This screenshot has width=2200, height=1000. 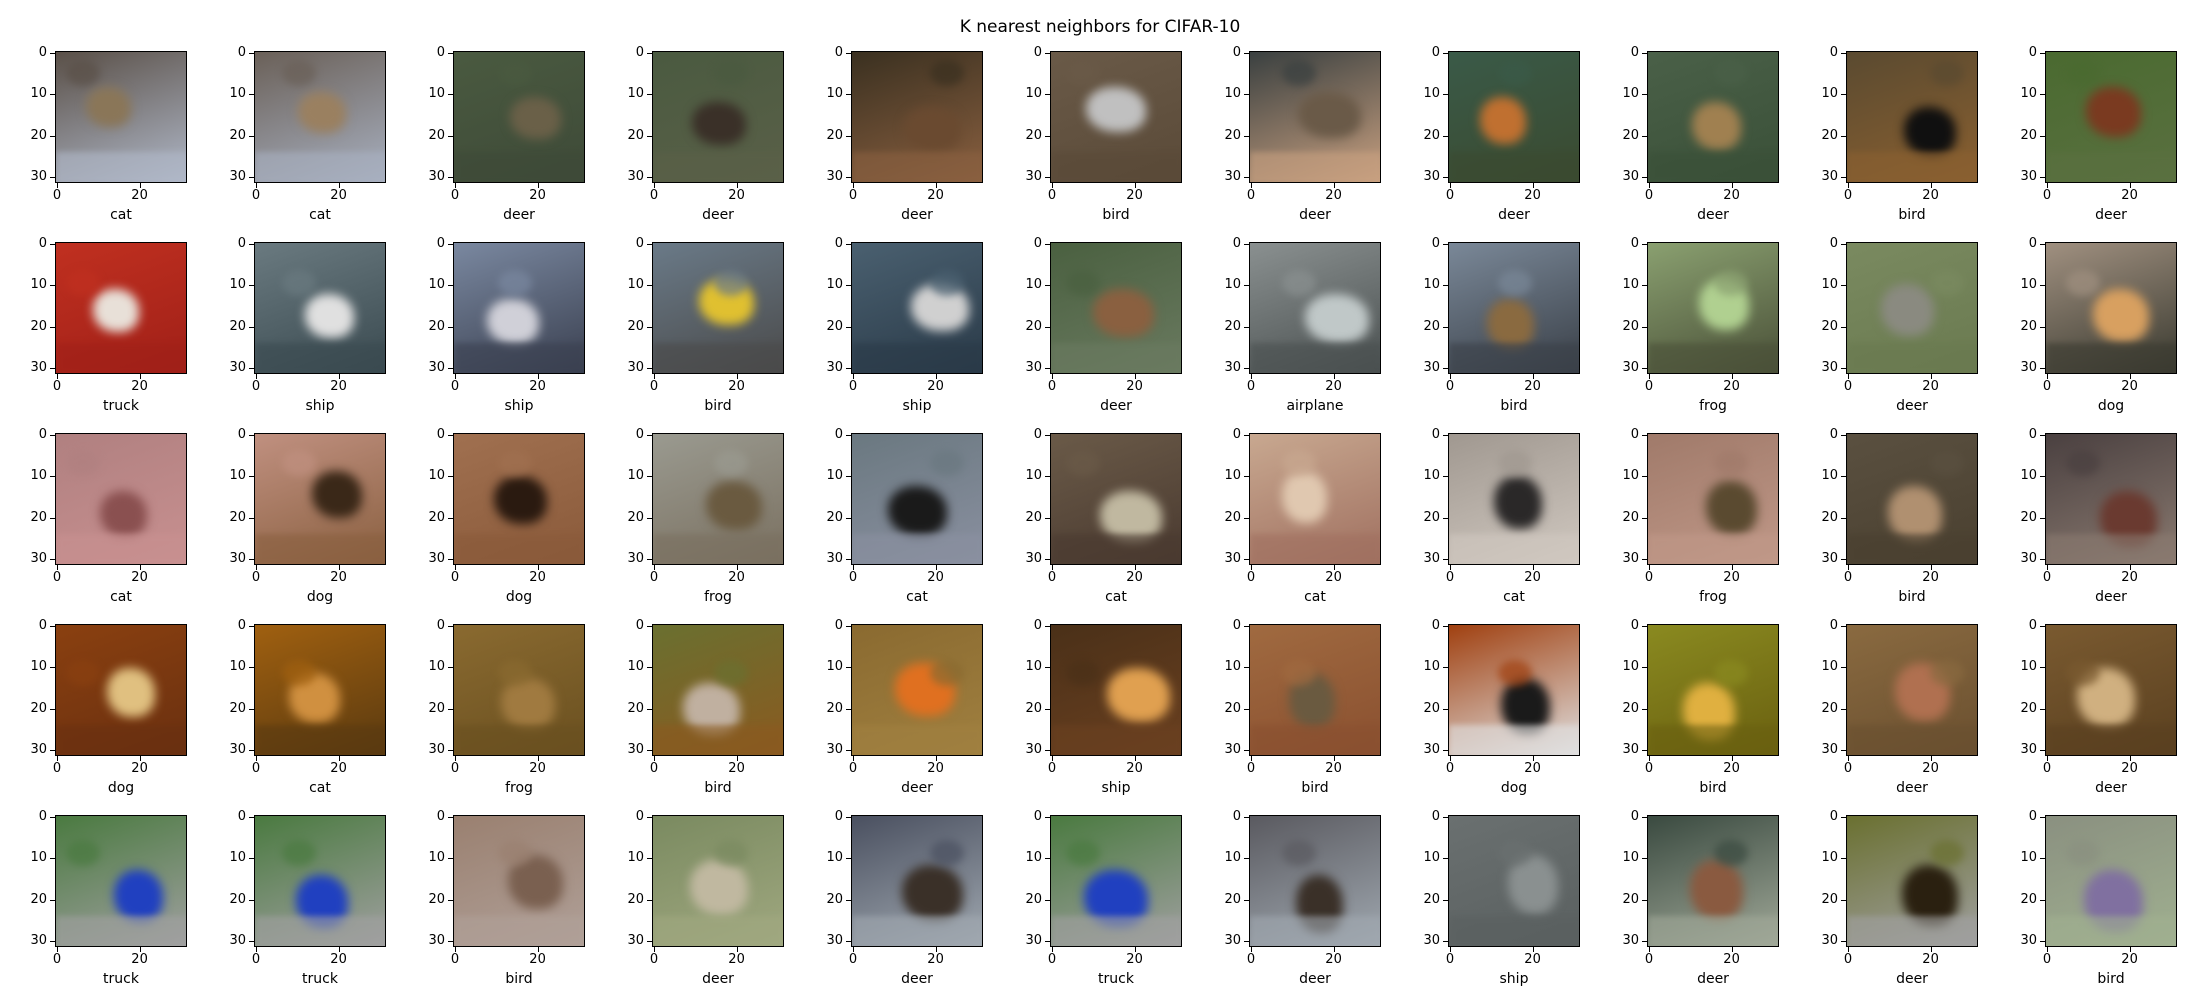 I want to click on neighbor-class-label: frog, so click(x=1713, y=597).